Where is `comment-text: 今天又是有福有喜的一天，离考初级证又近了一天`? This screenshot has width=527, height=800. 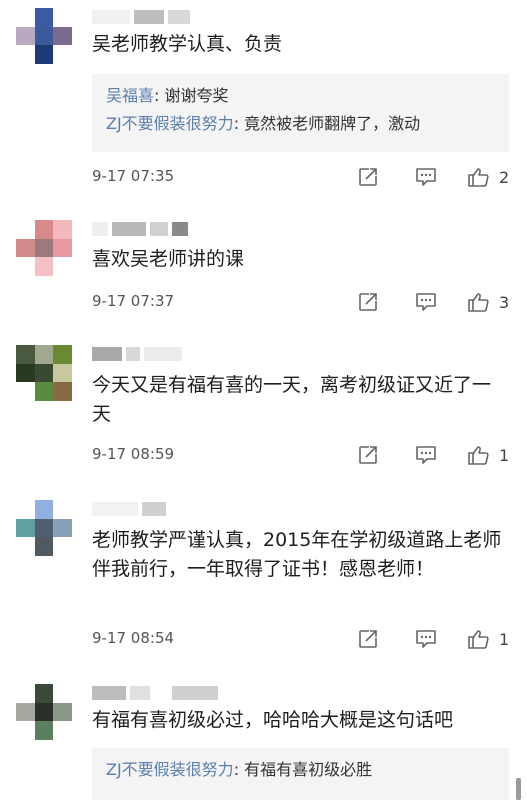
comment-text: 今天又是有福有喜的一天，离考初级证又近了一天 is located at coordinates (292, 399).